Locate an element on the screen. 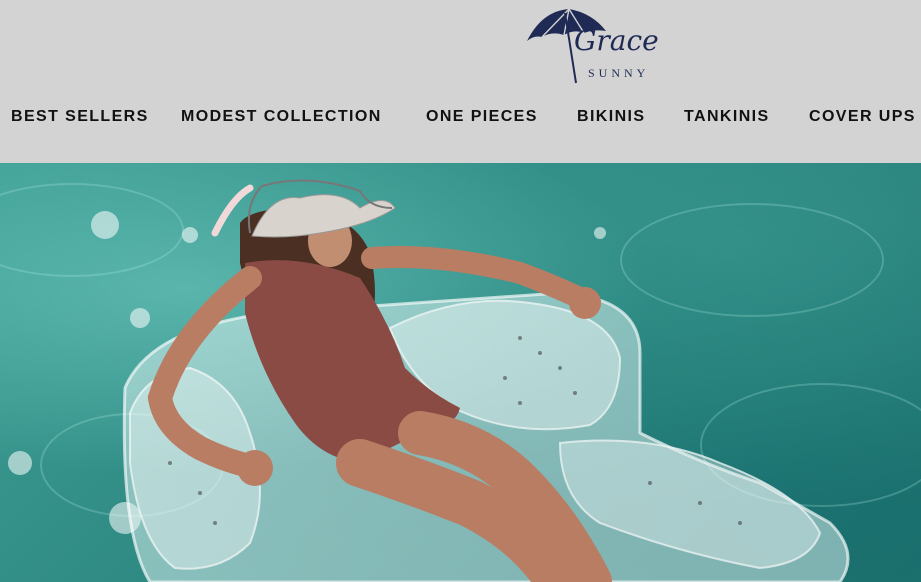 The image size is (921, 582). brand-logo: Grace SUNNY is located at coordinates (599, 44).